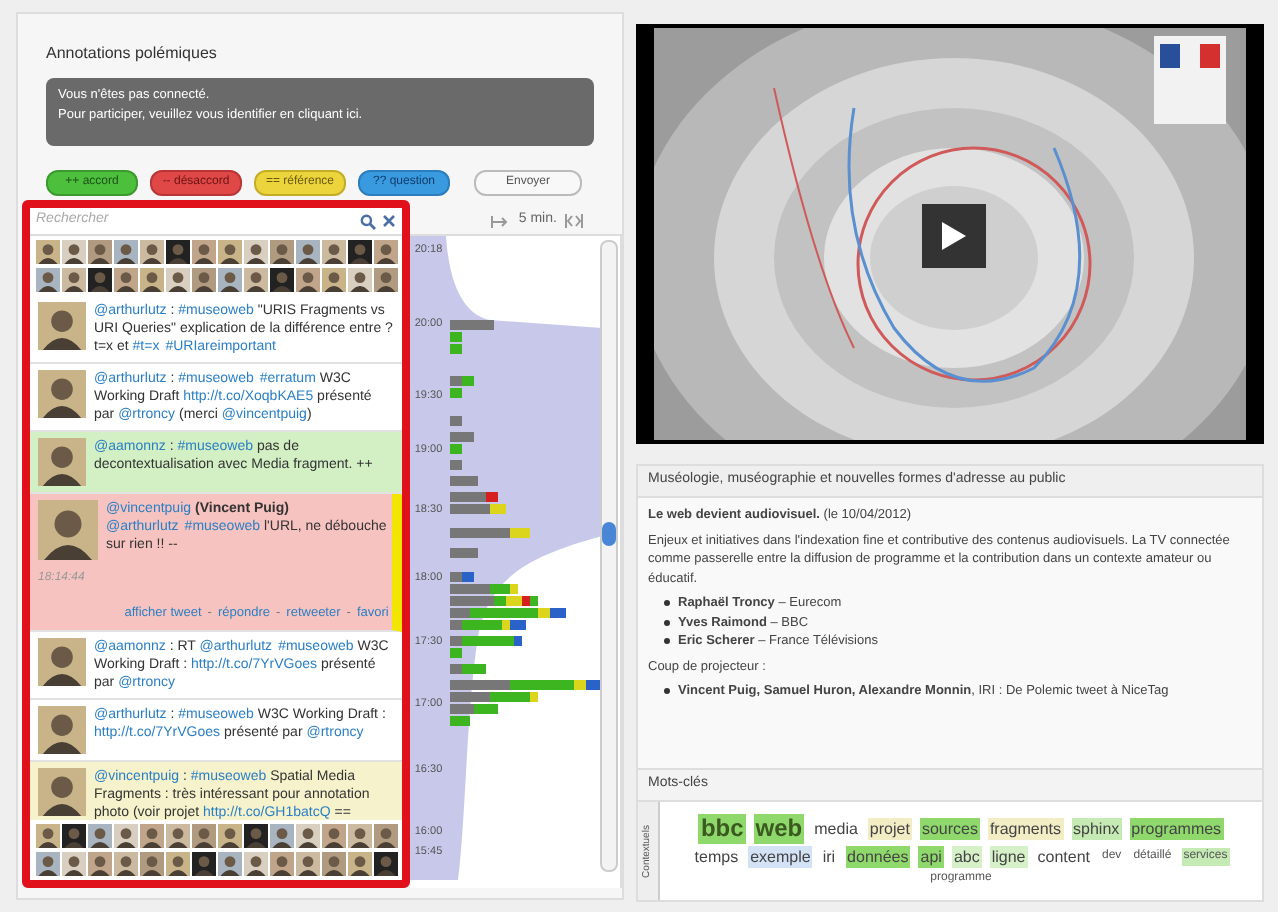  What do you see at coordinates (1025, 829) in the screenshot?
I see `keyword-tag: fragments` at bounding box center [1025, 829].